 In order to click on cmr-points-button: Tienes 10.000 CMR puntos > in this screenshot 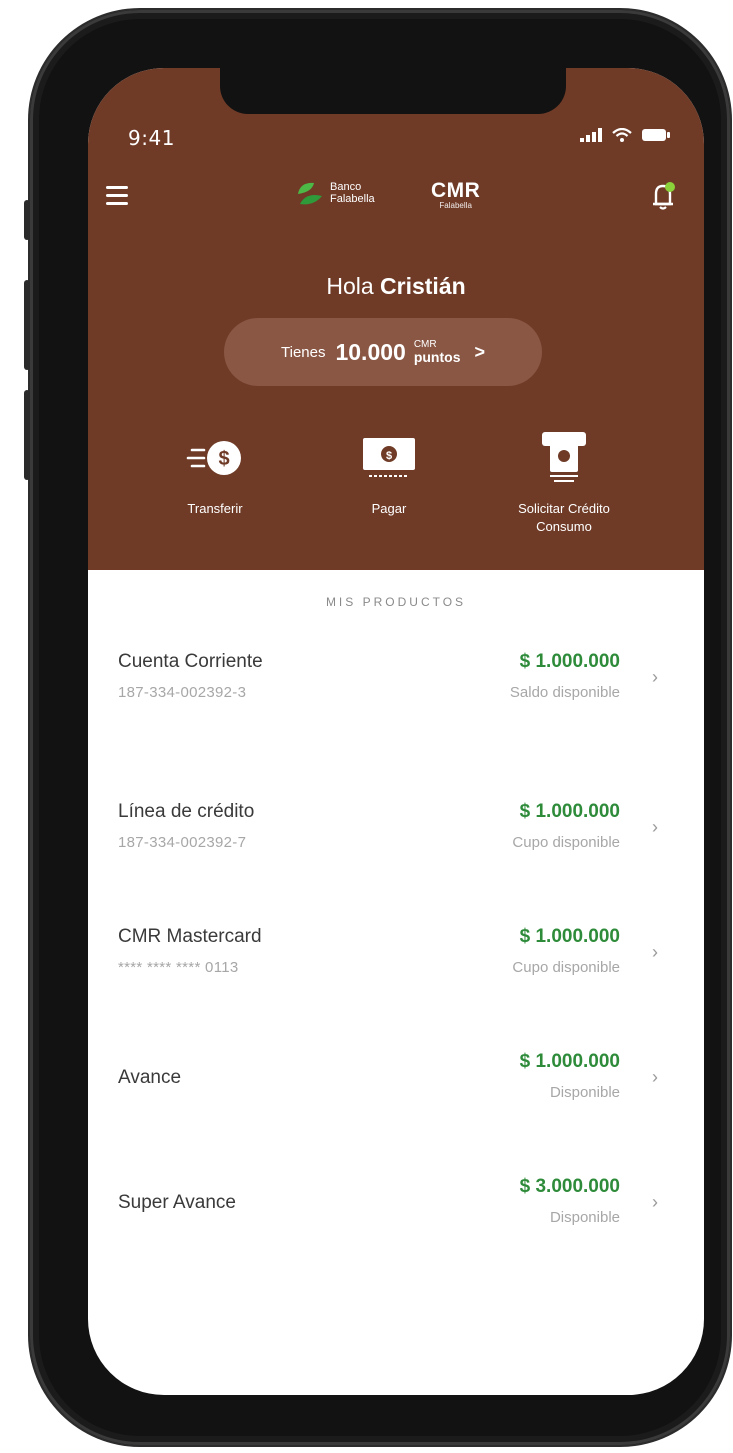, I will do `click(383, 352)`.